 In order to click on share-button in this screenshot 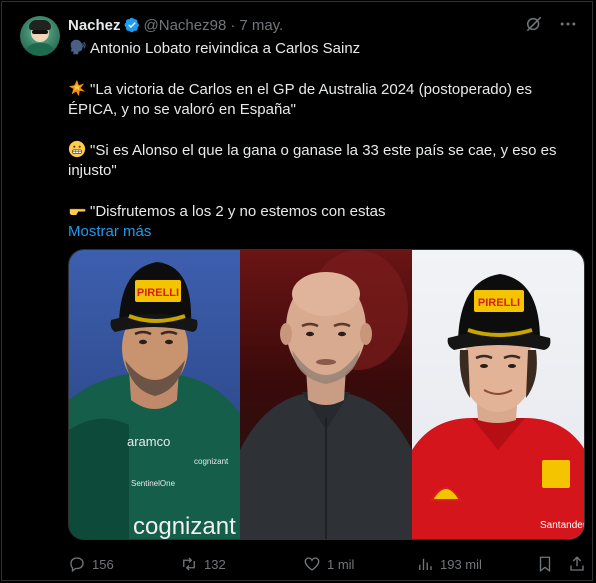, I will do `click(577, 564)`.